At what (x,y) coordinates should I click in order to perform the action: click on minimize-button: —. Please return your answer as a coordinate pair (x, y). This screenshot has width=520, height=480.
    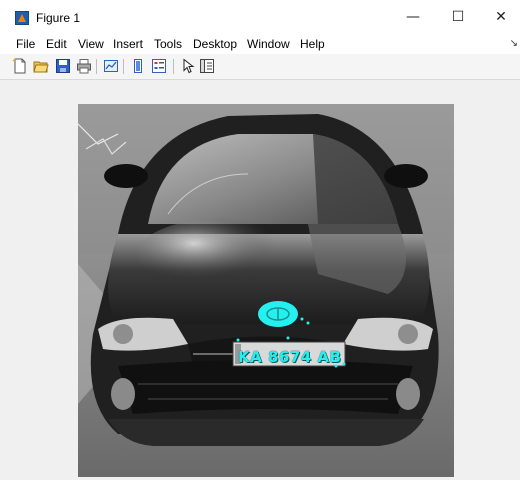
    Looking at the image, I should click on (413, 17).